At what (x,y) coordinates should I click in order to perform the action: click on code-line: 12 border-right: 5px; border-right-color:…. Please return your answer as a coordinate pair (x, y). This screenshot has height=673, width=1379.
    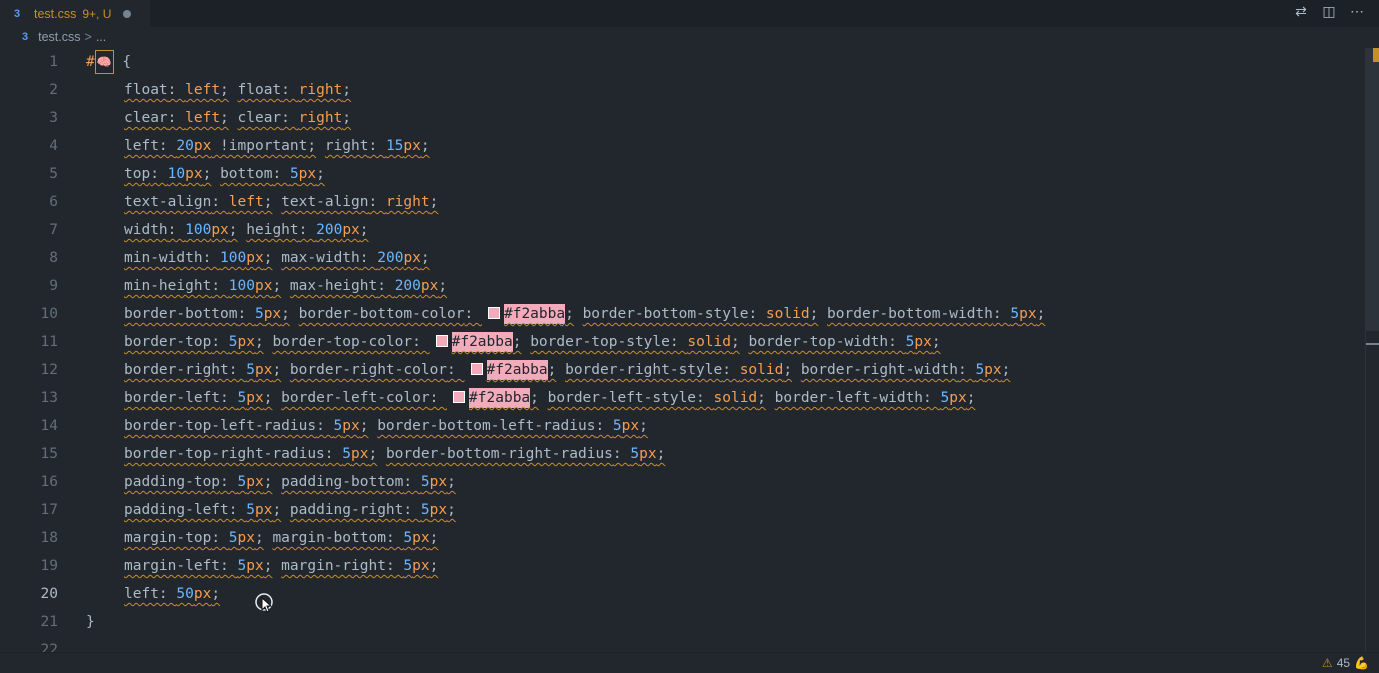
    Looking at the image, I should click on (683, 370).